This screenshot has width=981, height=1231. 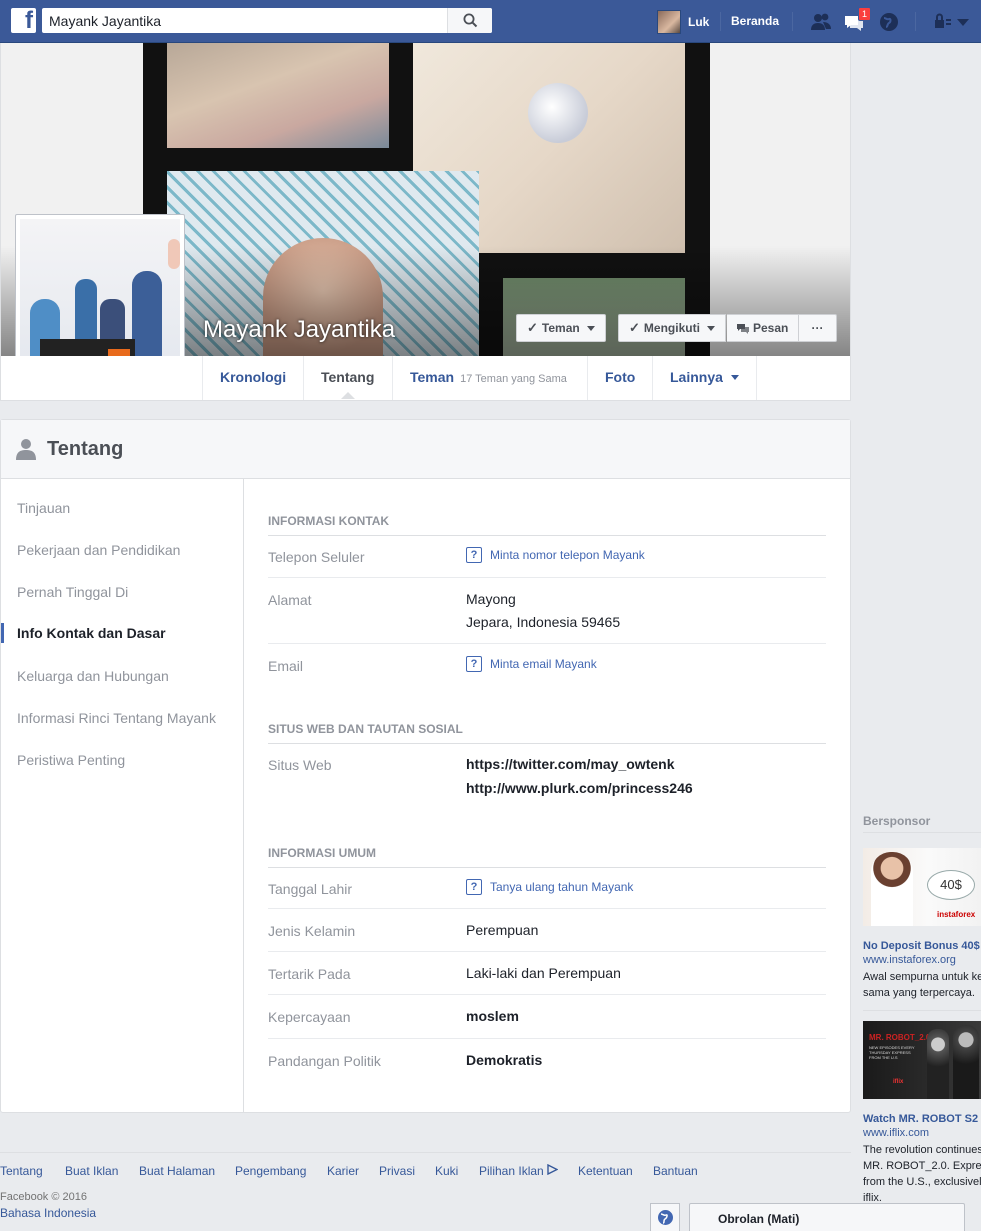 What do you see at coordinates (43, 1197) in the screenshot?
I see `copyright: Facebook © 2016` at bounding box center [43, 1197].